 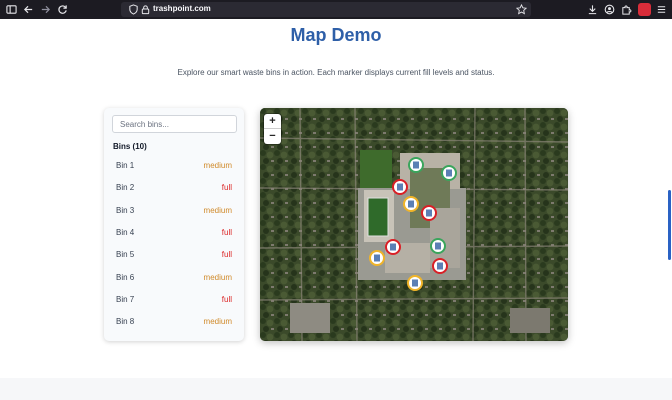 I want to click on zoom-out-button: −, so click(x=272, y=136).